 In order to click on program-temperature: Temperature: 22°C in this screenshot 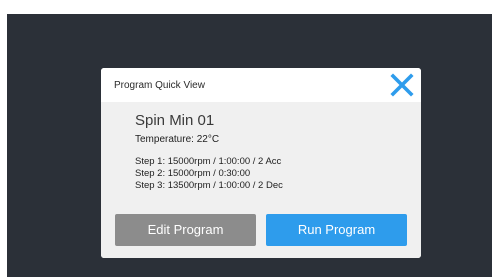, I will do `click(177, 139)`.